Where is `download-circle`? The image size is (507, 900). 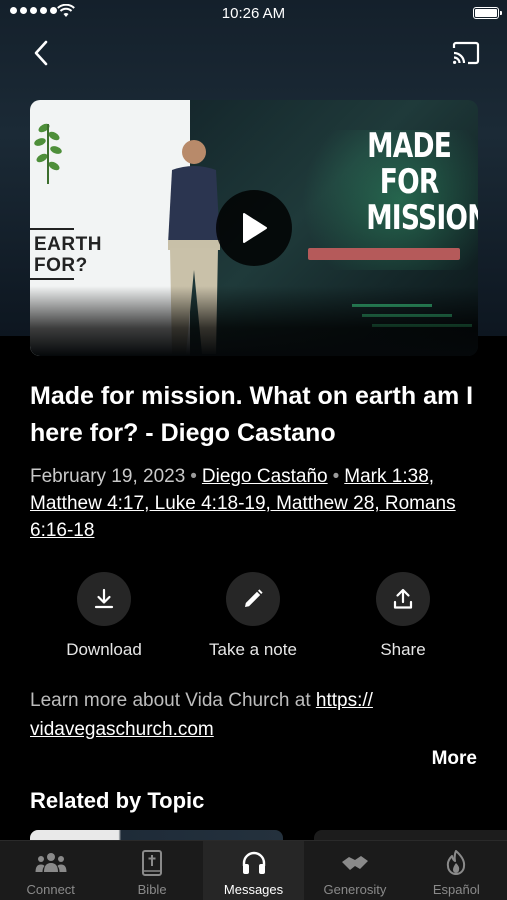 download-circle is located at coordinates (104, 599).